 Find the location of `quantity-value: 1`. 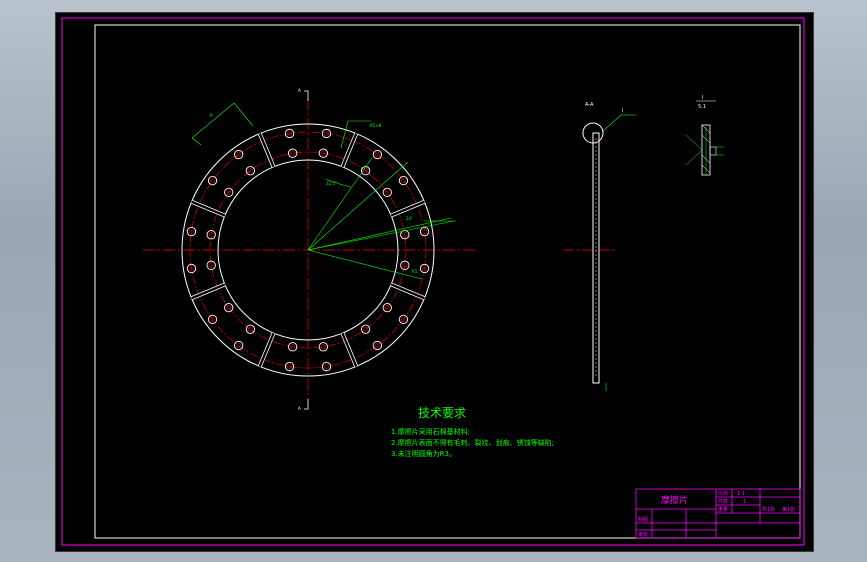

quantity-value: 1 is located at coordinates (744, 502).